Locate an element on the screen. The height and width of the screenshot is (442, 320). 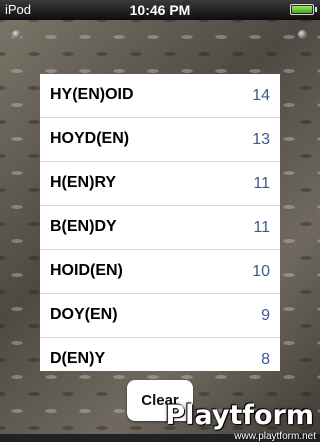
score-label: 14 is located at coordinates (261, 95).